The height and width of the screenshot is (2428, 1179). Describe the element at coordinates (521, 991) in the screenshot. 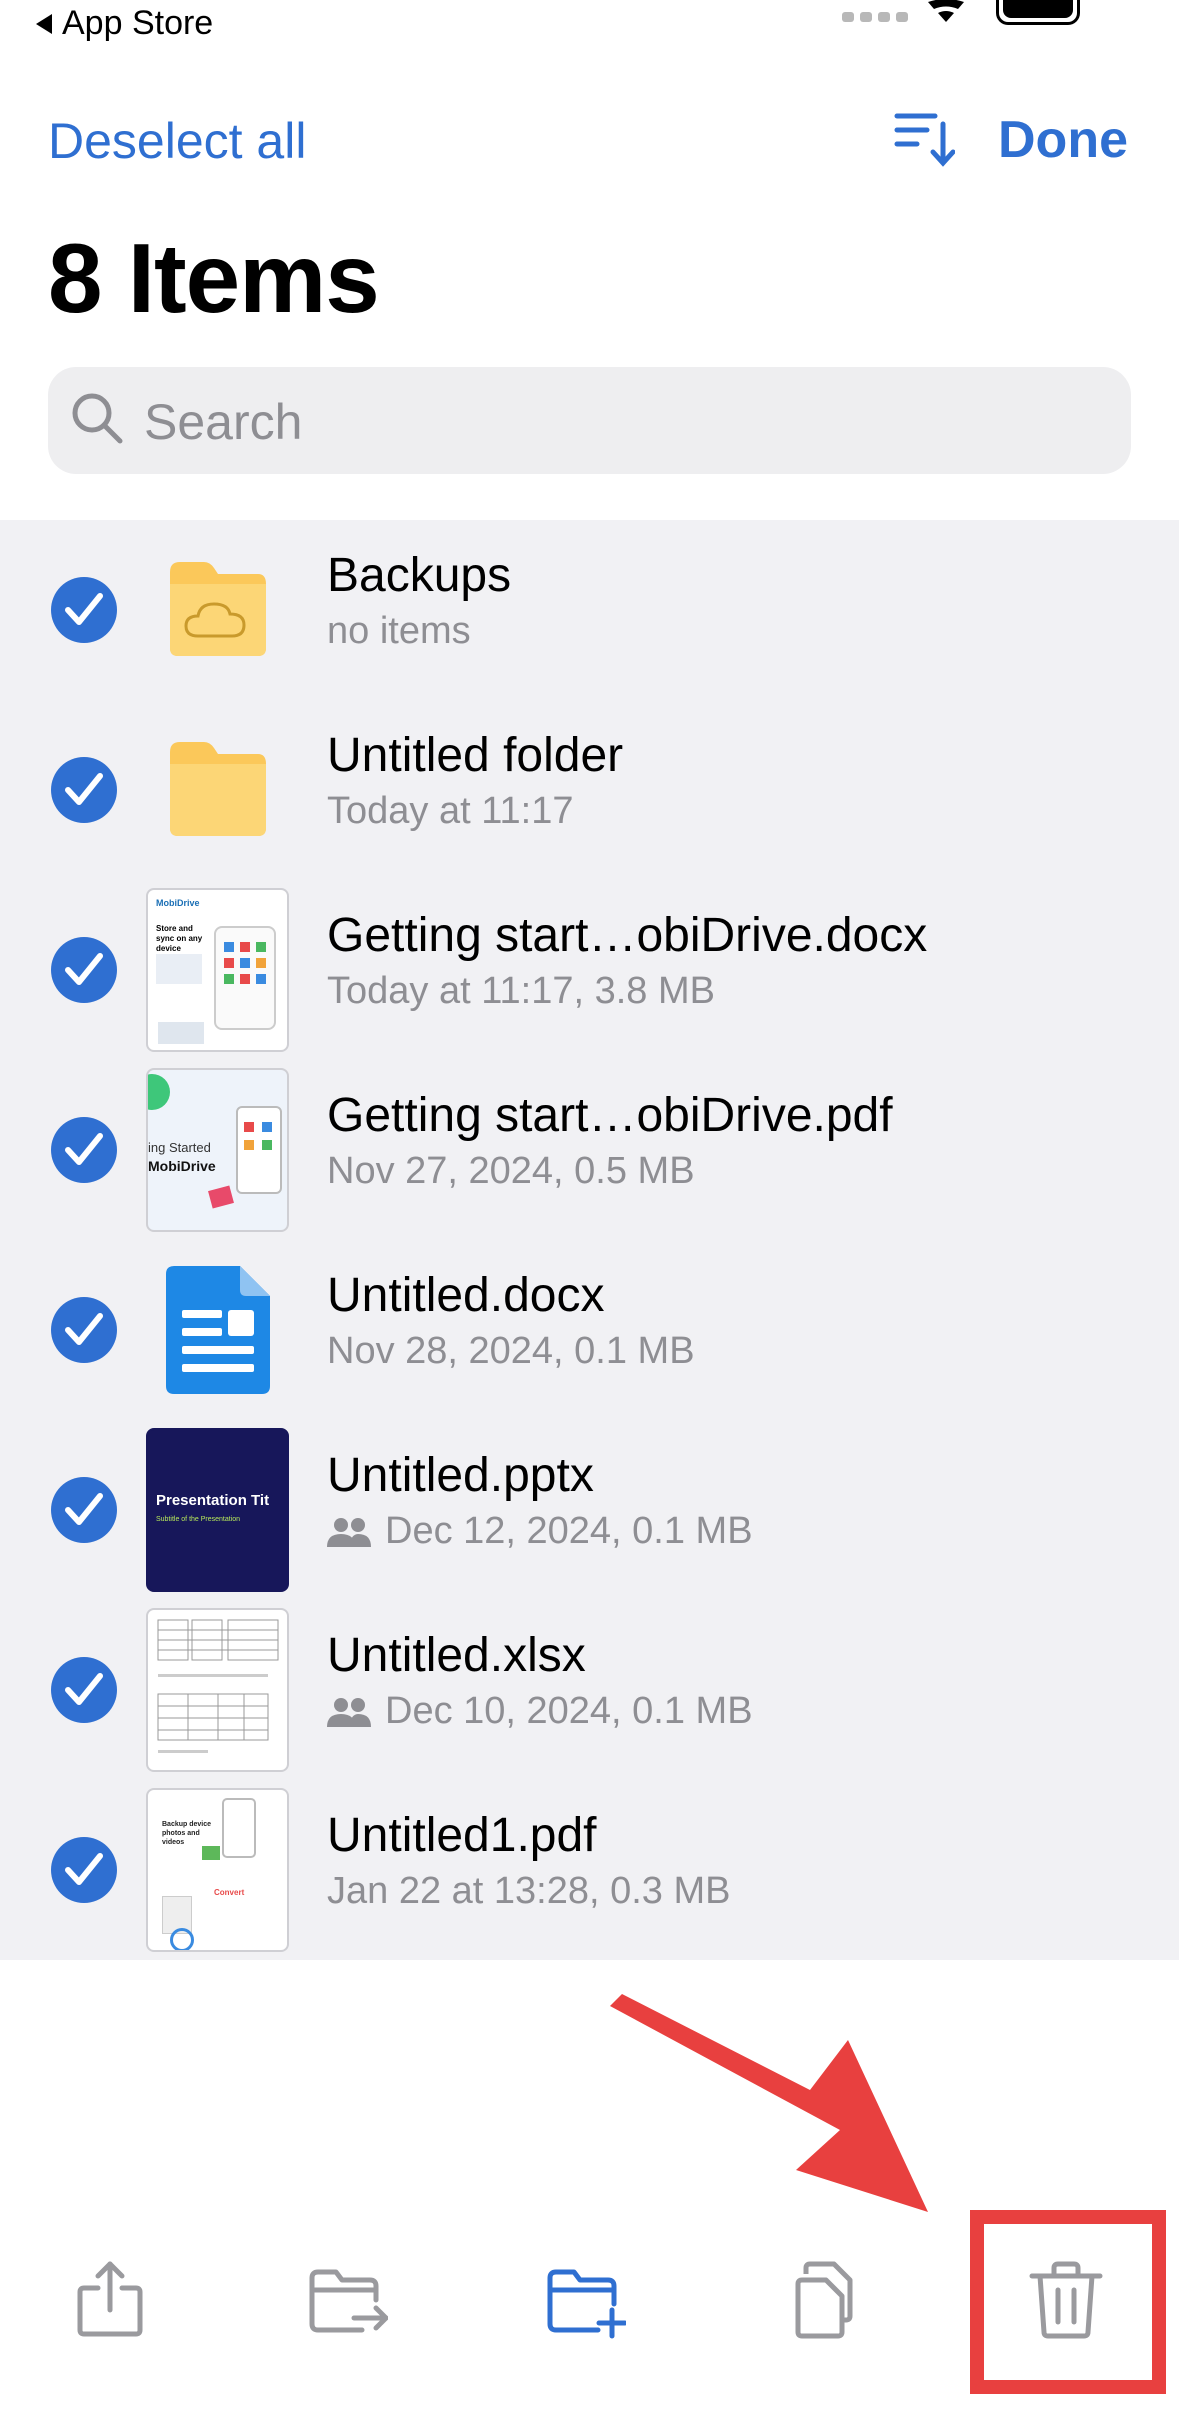

I see `file-meta: Today at 11:17, 3.8 MB` at that location.